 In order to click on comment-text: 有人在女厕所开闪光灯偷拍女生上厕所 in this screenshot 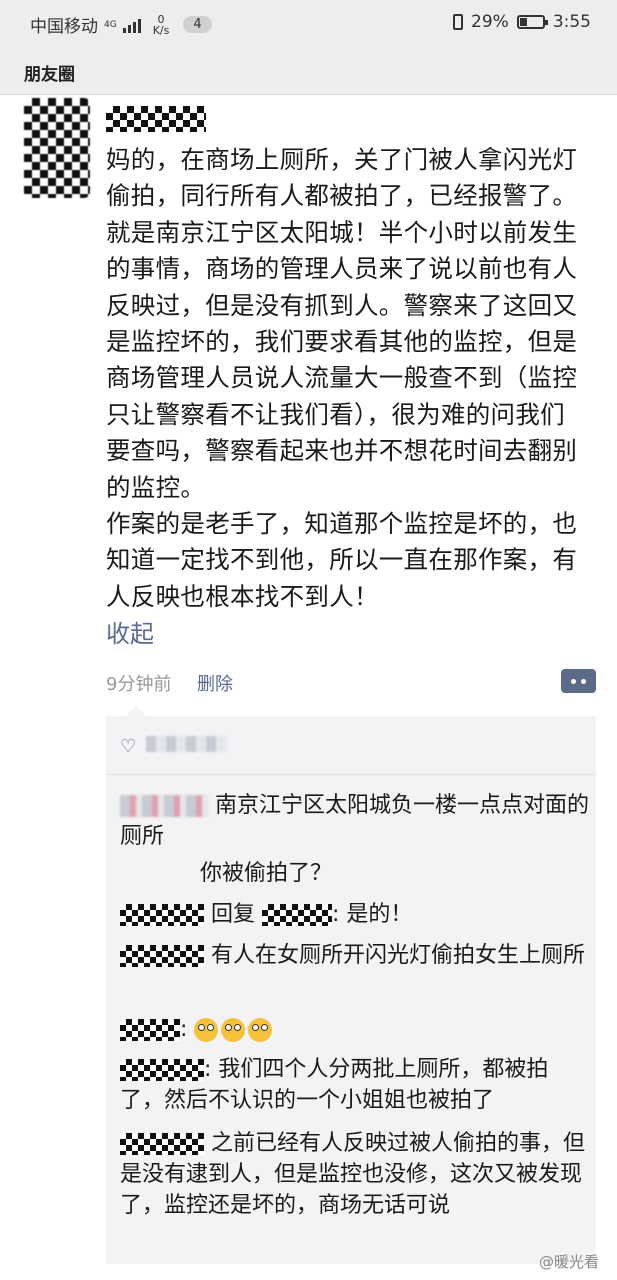, I will do `click(398, 955)`.